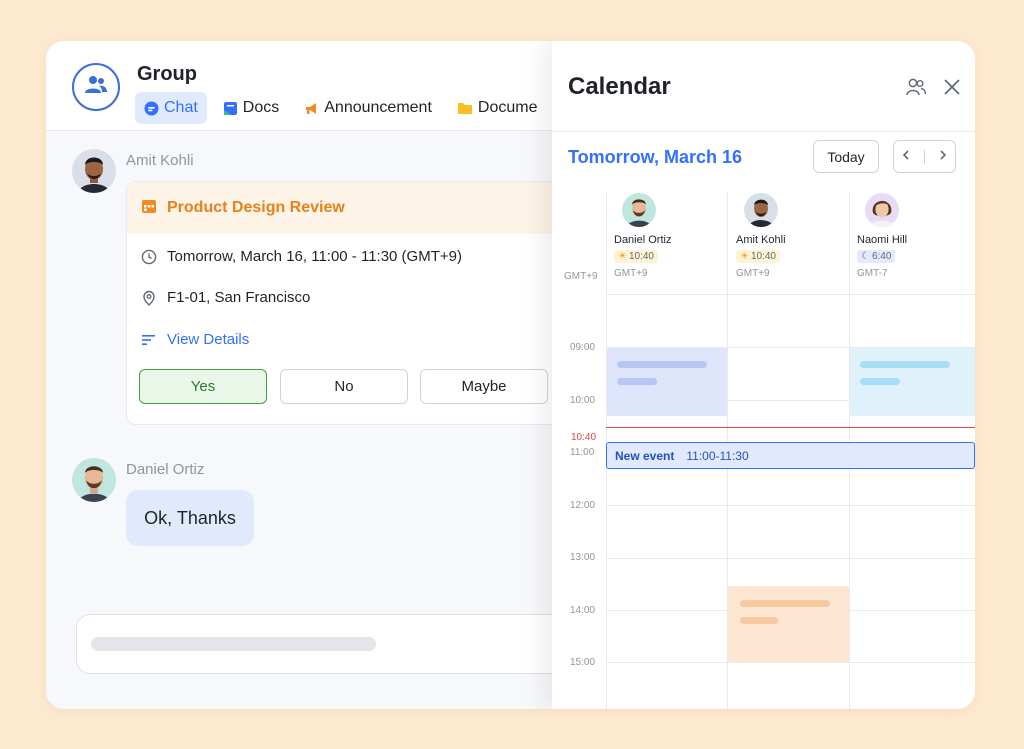 The width and height of the screenshot is (1024, 749). I want to click on tab-chat: Chat, so click(171, 108).